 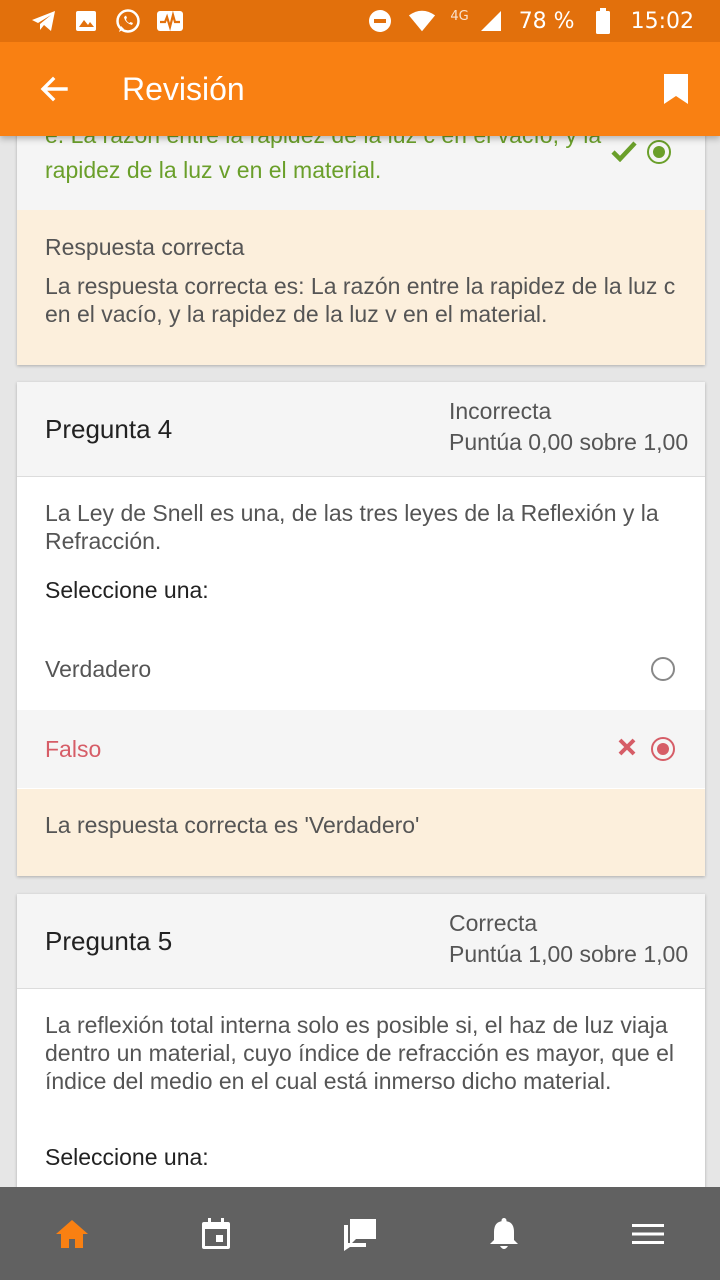 I want to click on bottom-navigation, so click(x=360, y=1233).